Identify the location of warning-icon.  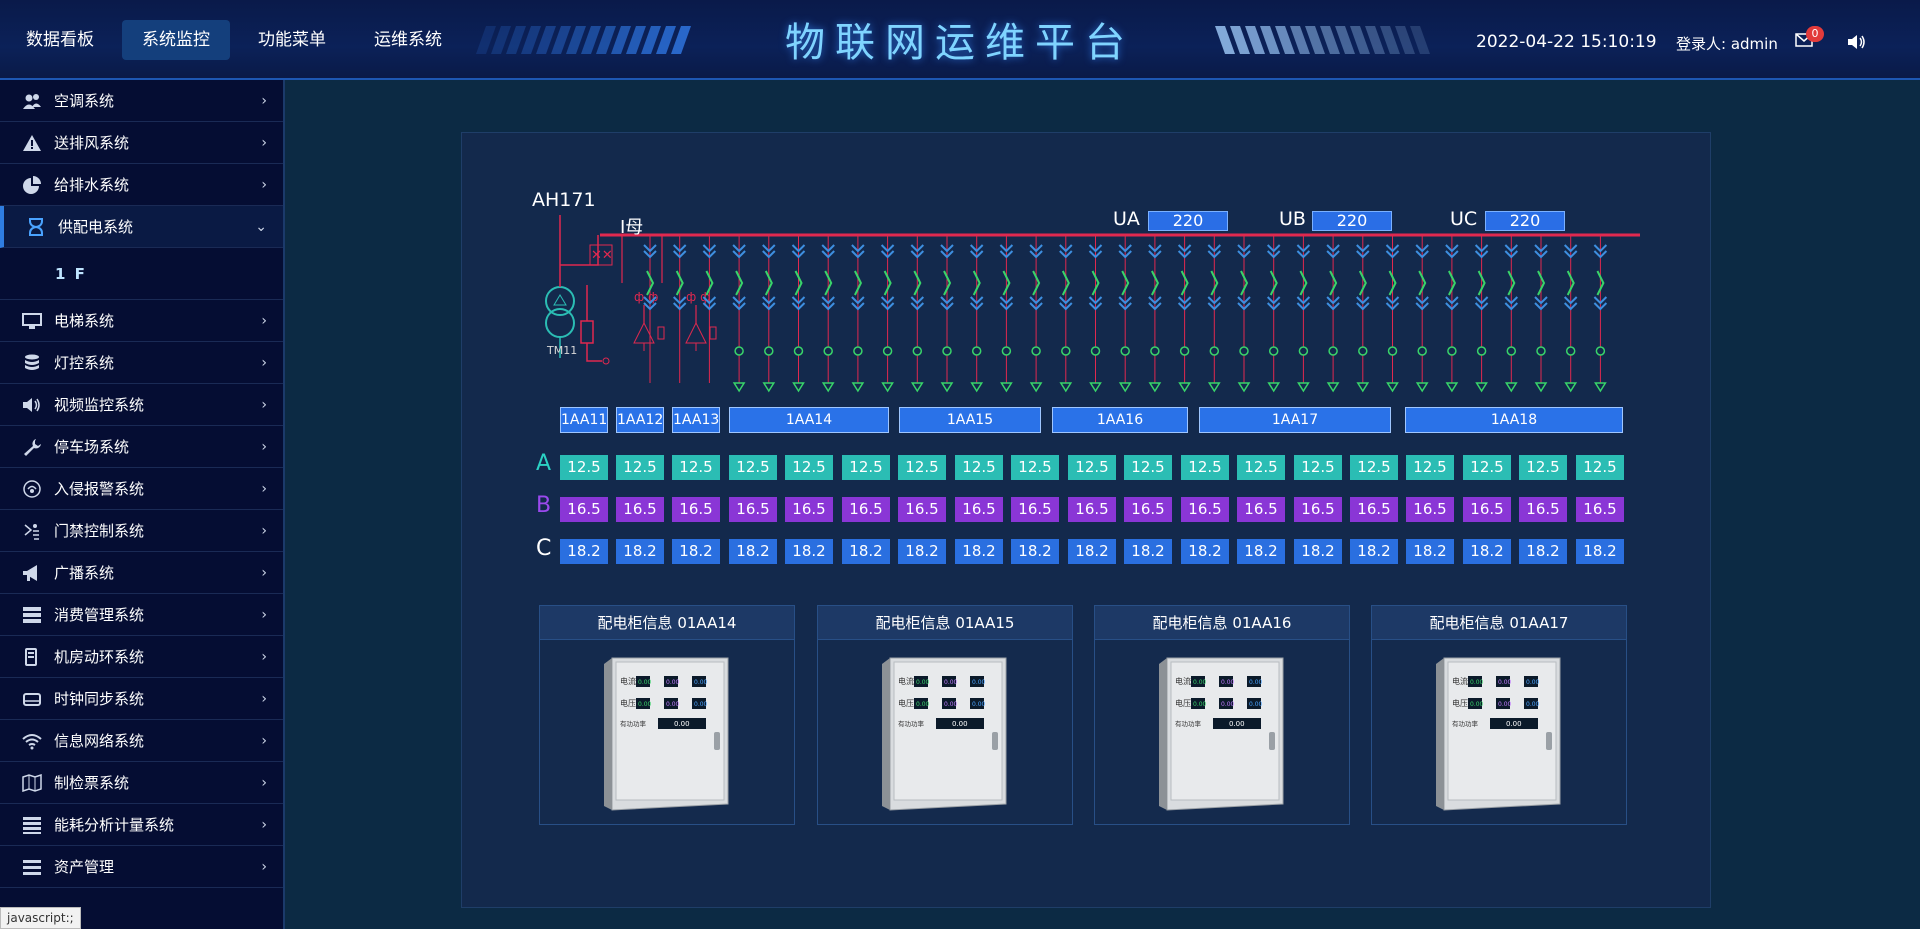
(32, 143).